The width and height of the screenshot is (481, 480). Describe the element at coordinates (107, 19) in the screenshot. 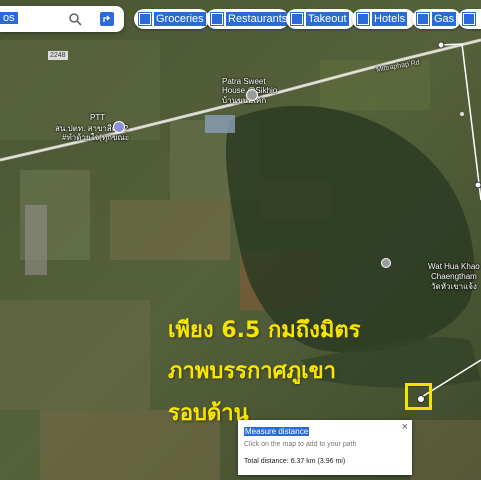

I see `directions-icon` at that location.